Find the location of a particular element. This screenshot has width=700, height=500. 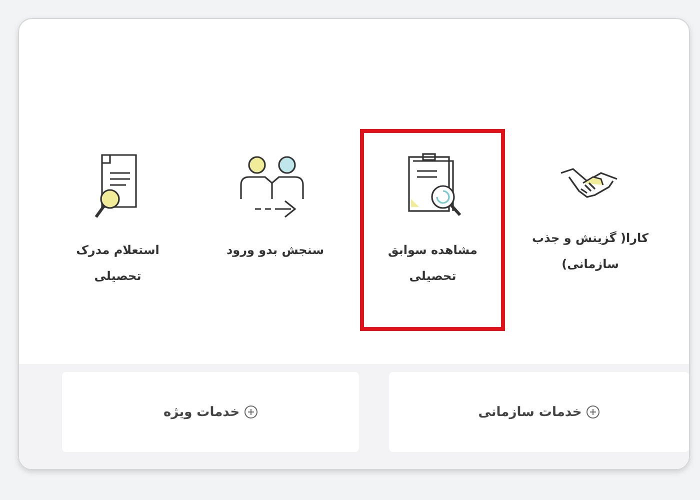

service-tile: کارا( گزینش و جذب سازمانی) is located at coordinates (590, 230).